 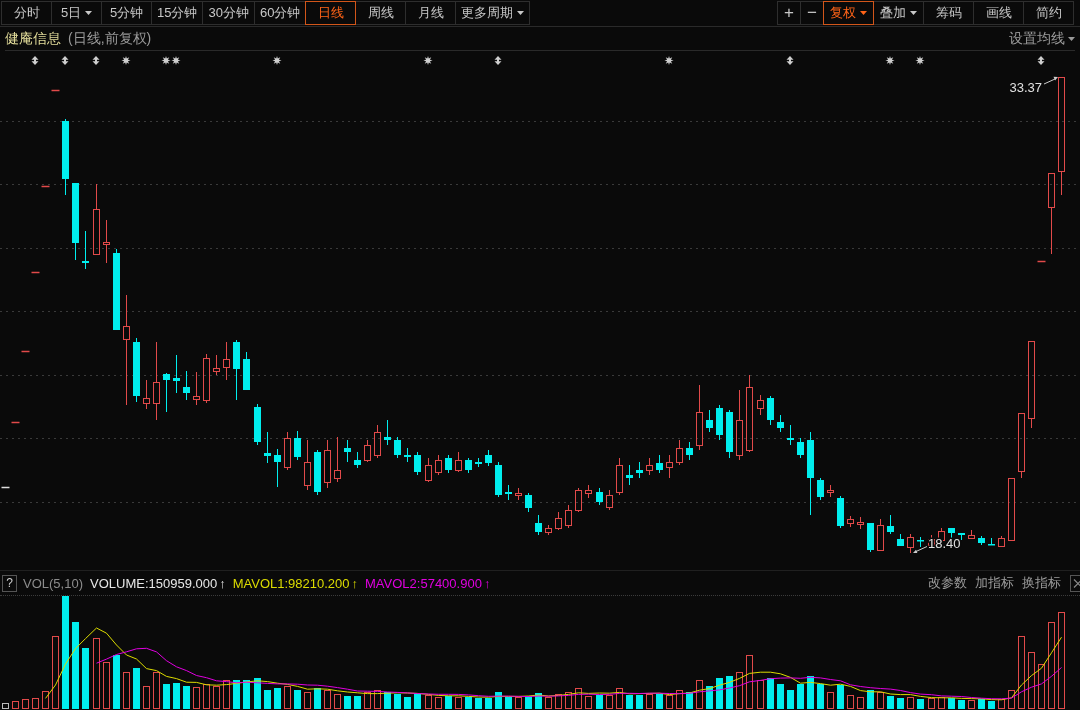 What do you see at coordinates (154, 583) in the screenshot?
I see `indicator-value: VOLUME:150959.000` at bounding box center [154, 583].